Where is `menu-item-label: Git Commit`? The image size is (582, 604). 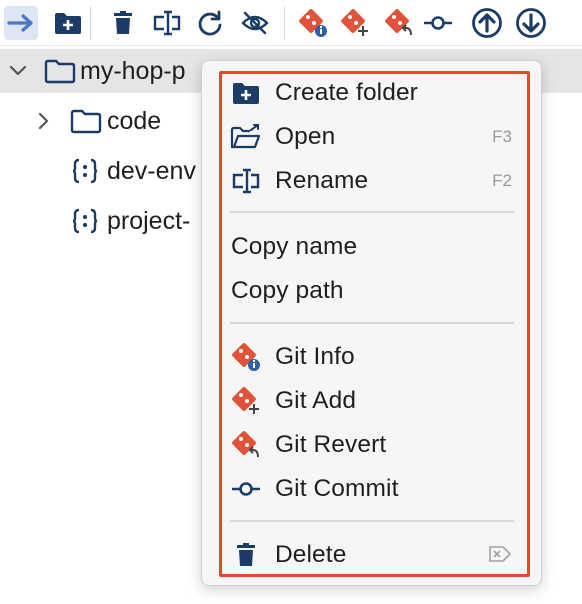 menu-item-label: Git Commit is located at coordinates (337, 488).